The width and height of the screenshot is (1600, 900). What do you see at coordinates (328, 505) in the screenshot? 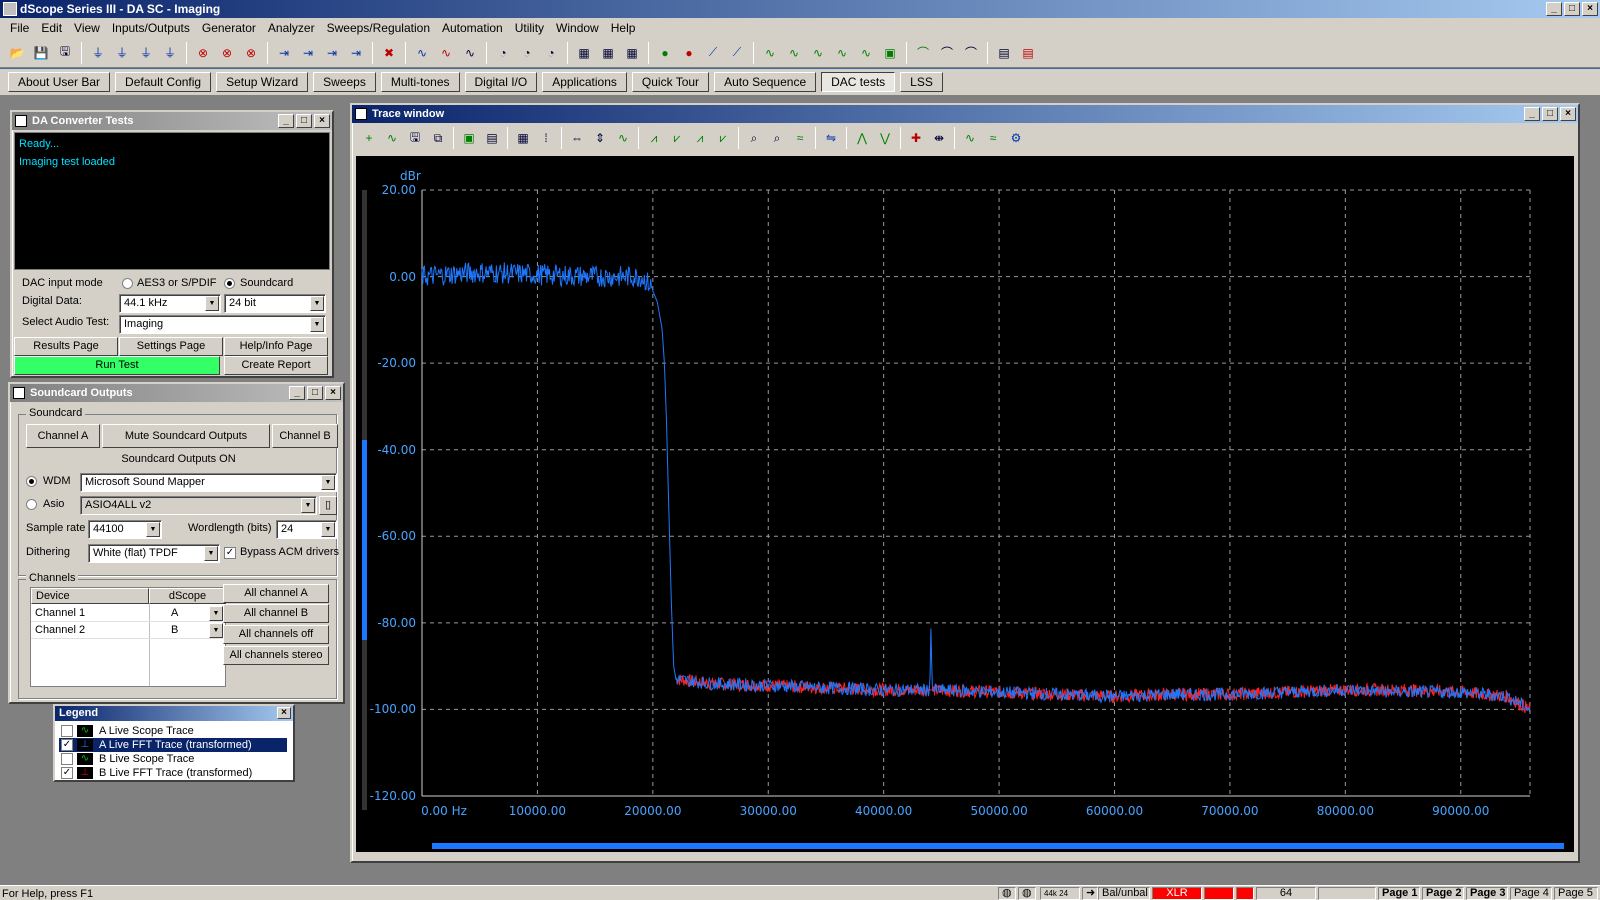
I see `asio-config-button: ▯` at bounding box center [328, 505].